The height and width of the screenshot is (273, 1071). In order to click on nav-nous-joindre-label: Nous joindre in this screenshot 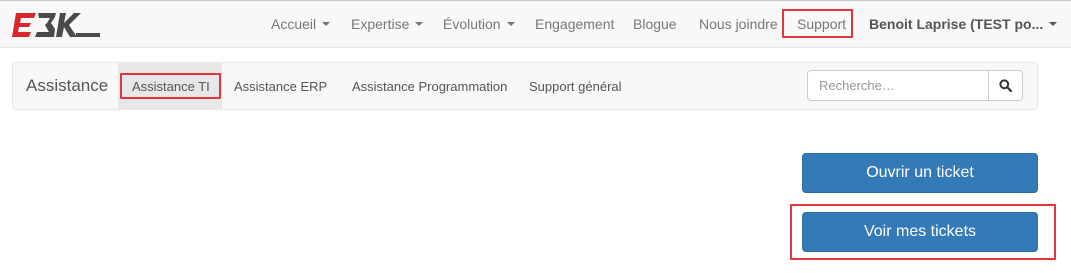, I will do `click(738, 24)`.